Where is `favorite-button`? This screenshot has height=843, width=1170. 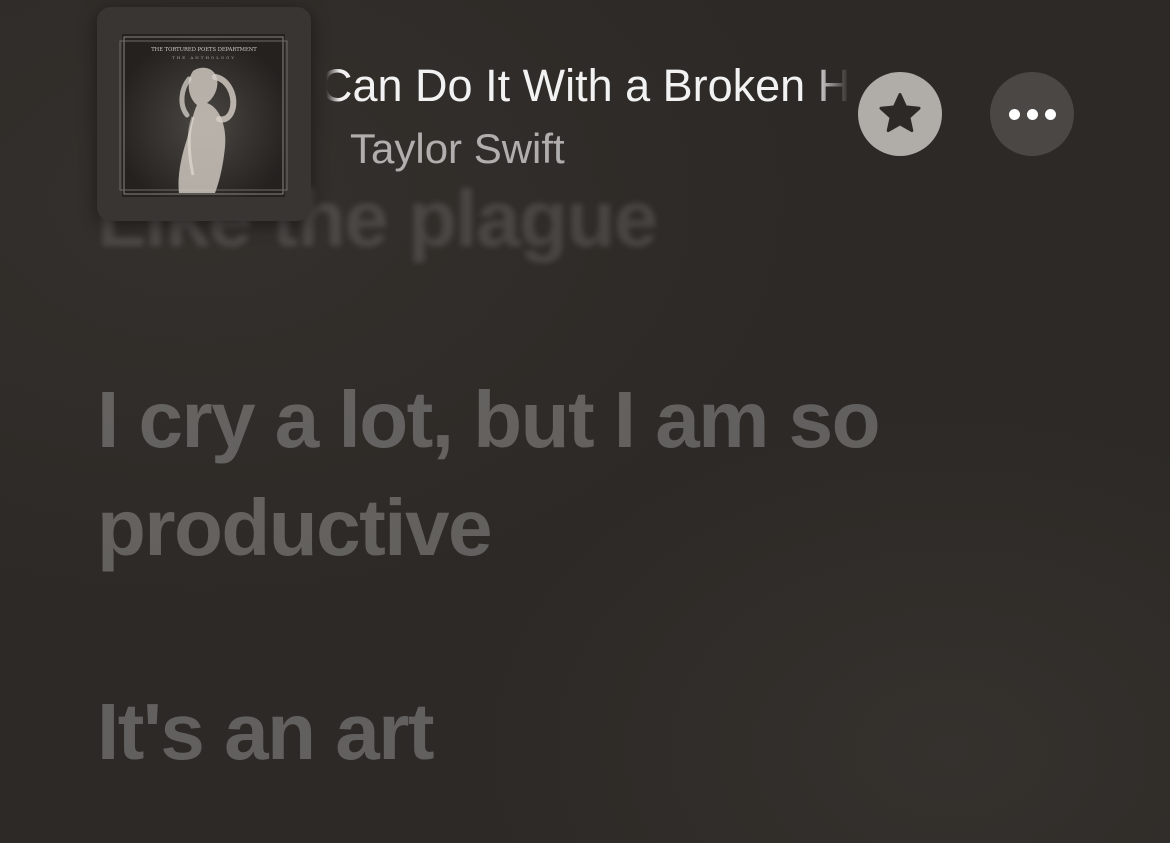
favorite-button is located at coordinates (900, 114).